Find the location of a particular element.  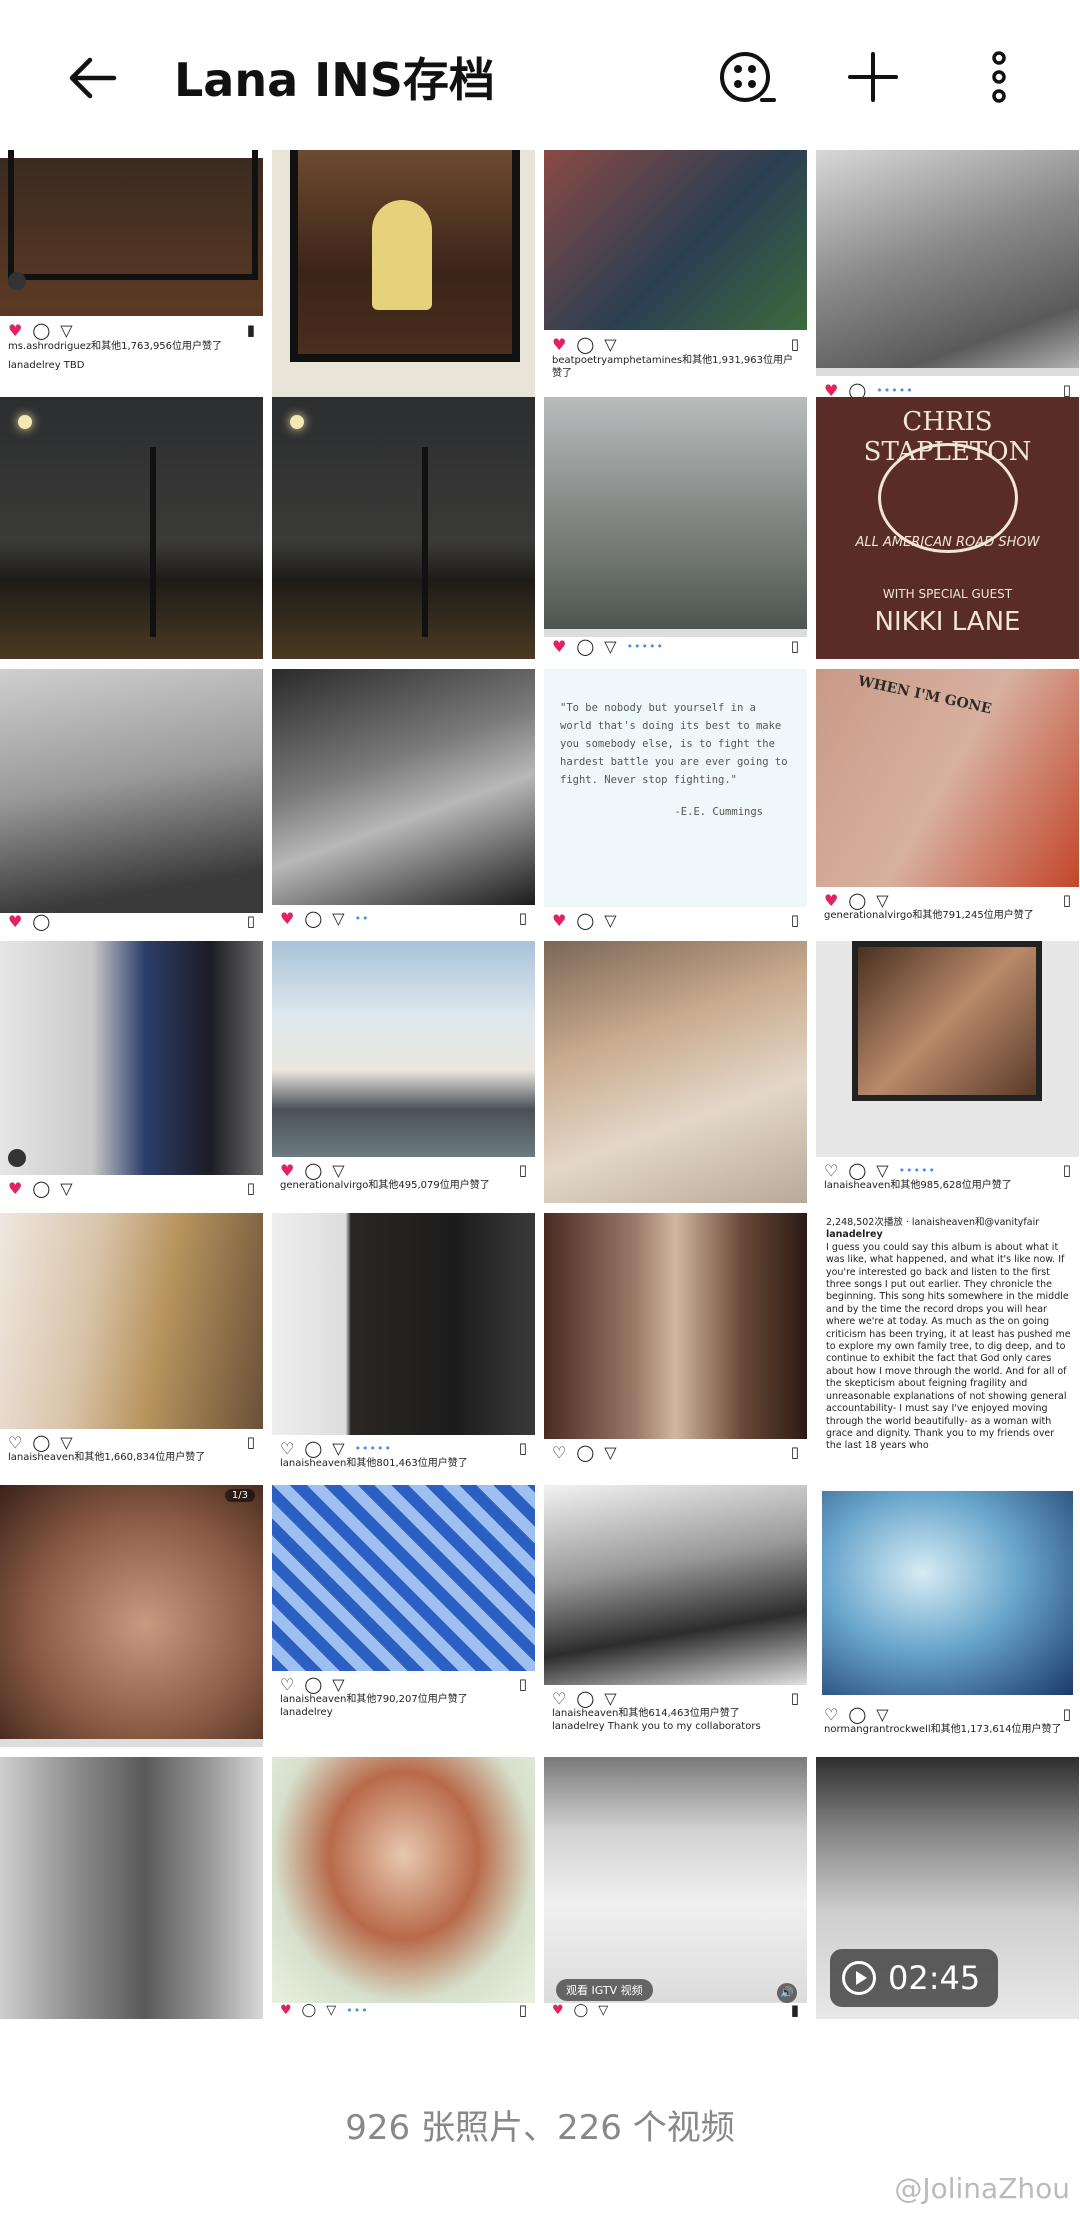

post-meta: ♥ ◯ ▽ ▮ is located at coordinates (675, 2010).